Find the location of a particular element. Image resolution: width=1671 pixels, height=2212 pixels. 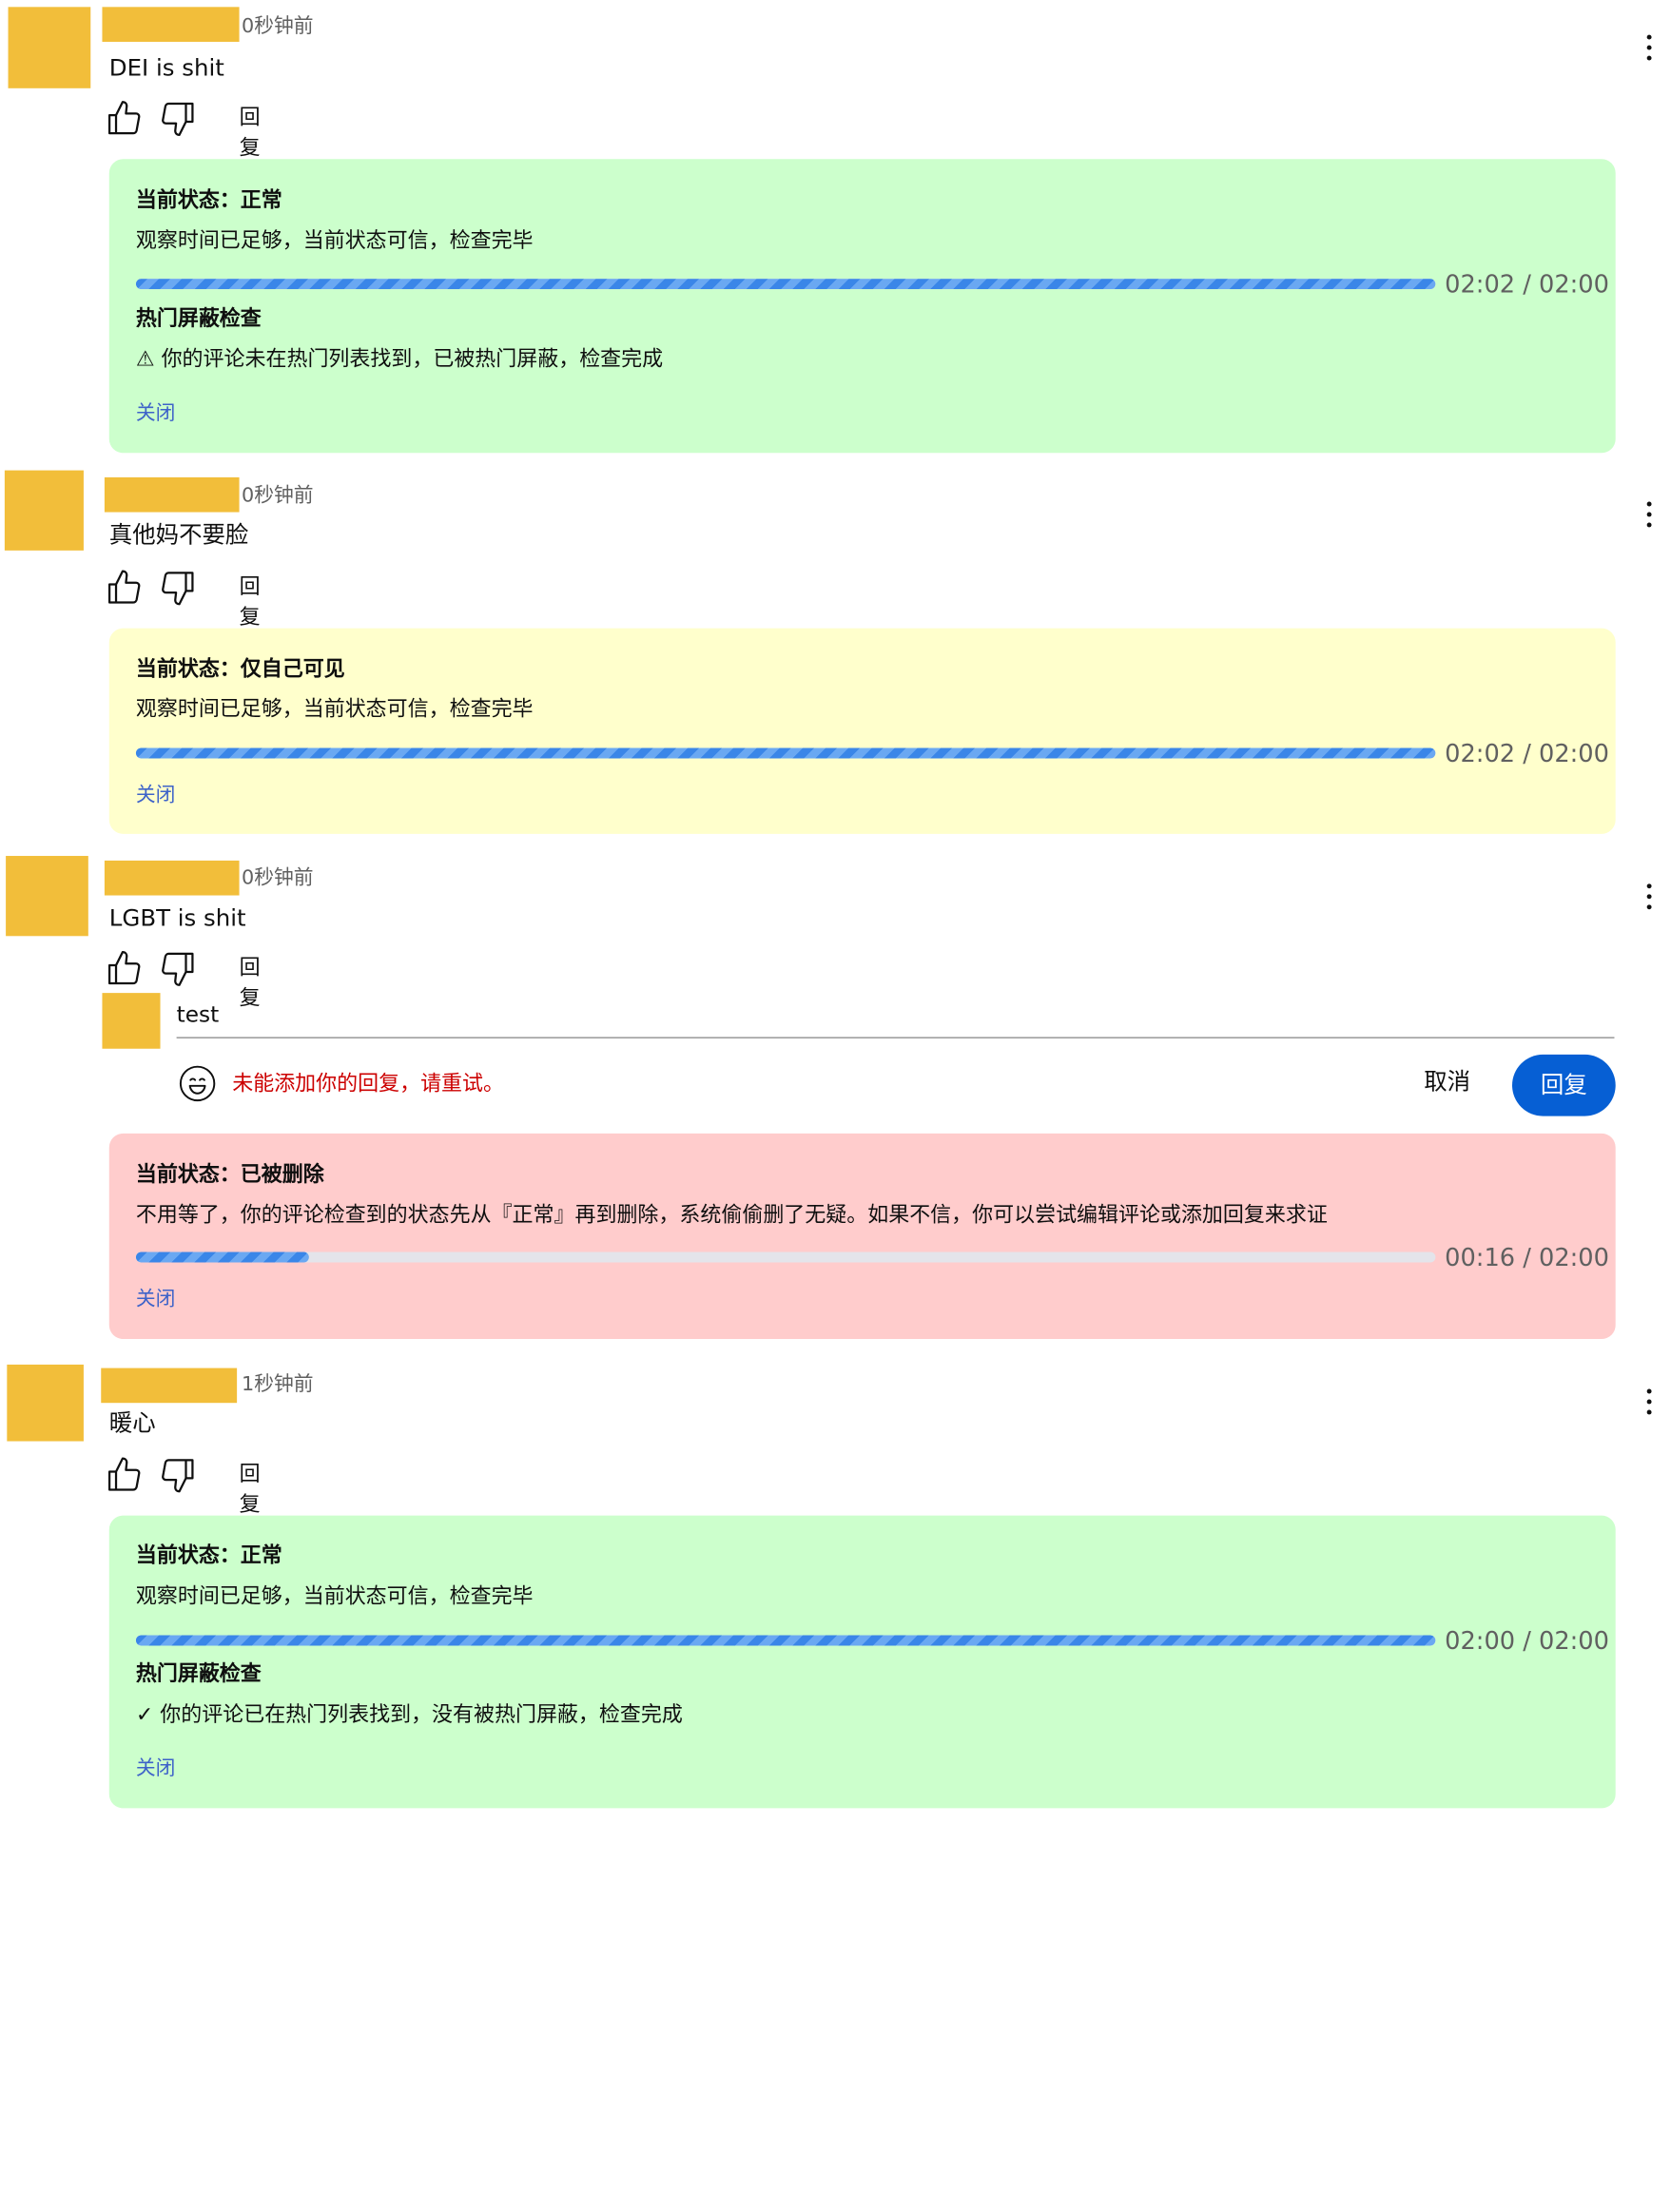

emoji-icon is located at coordinates (197, 1083).